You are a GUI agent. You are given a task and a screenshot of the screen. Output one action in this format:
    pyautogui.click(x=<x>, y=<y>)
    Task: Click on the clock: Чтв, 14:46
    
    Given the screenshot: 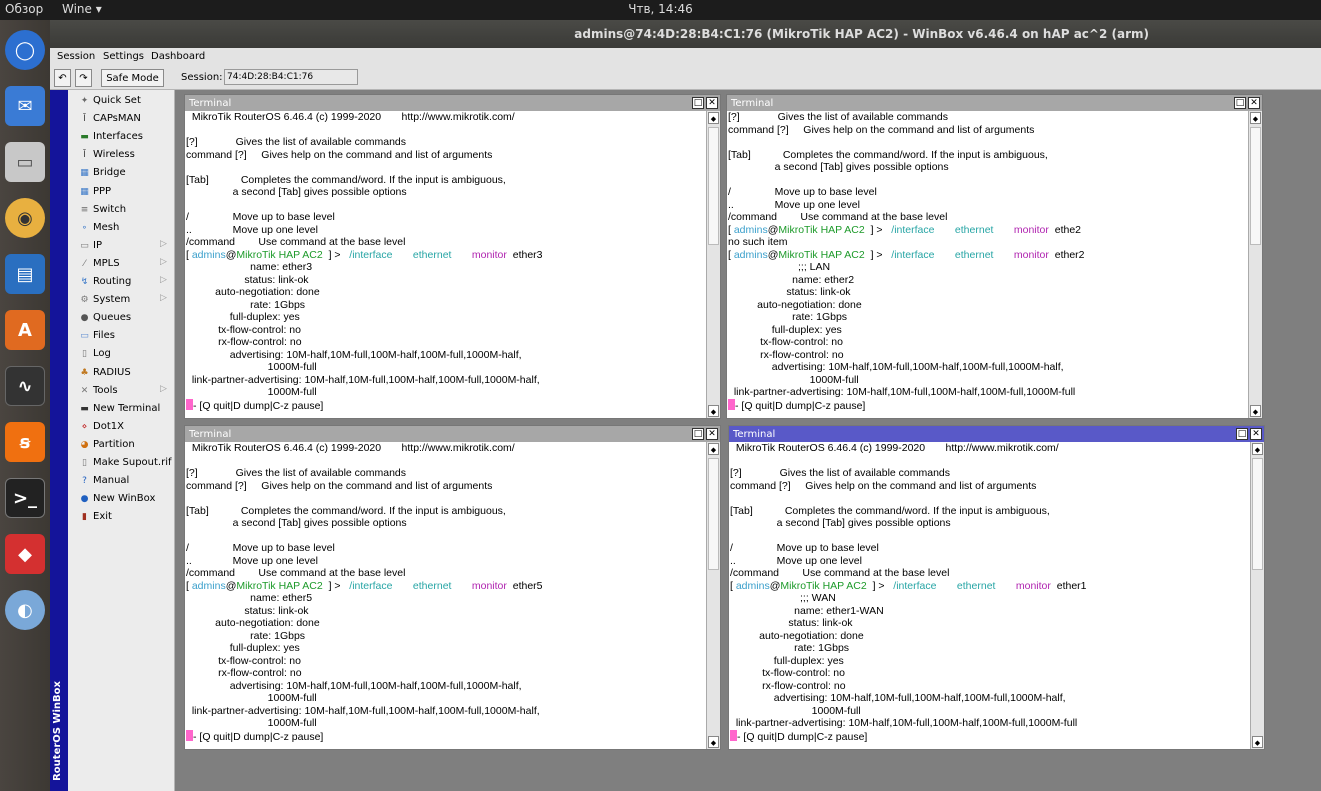 What is the action you would take?
    pyautogui.click(x=660, y=9)
    